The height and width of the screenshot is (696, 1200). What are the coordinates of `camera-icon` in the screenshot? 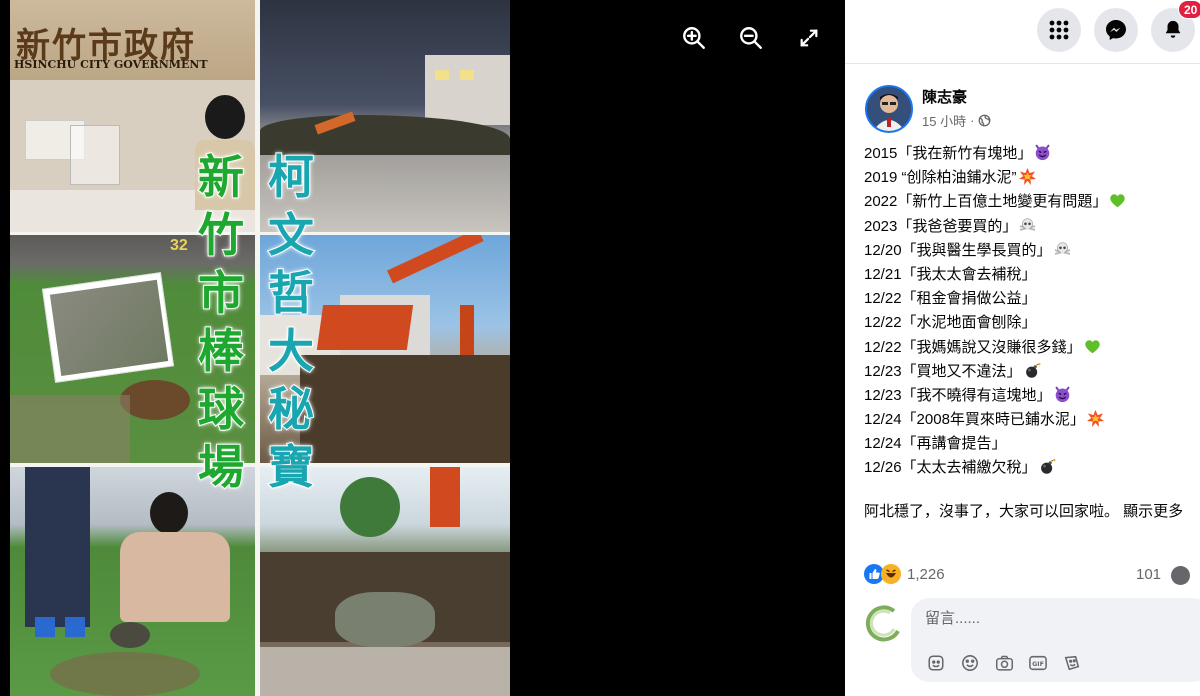 It's located at (1004, 663).